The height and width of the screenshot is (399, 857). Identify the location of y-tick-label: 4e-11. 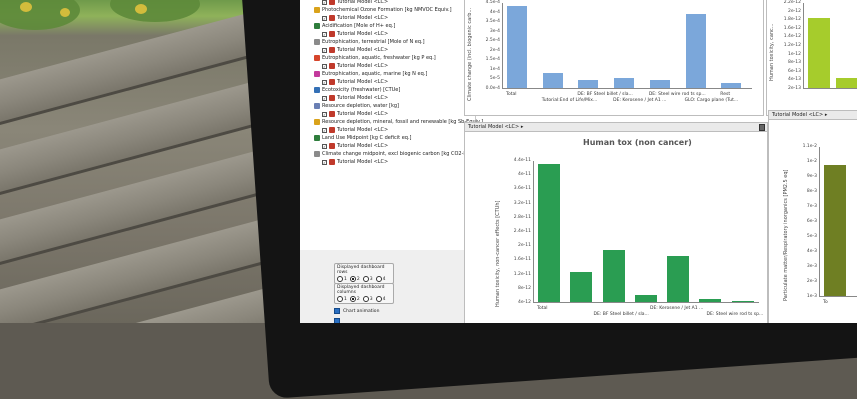
(524, 175).